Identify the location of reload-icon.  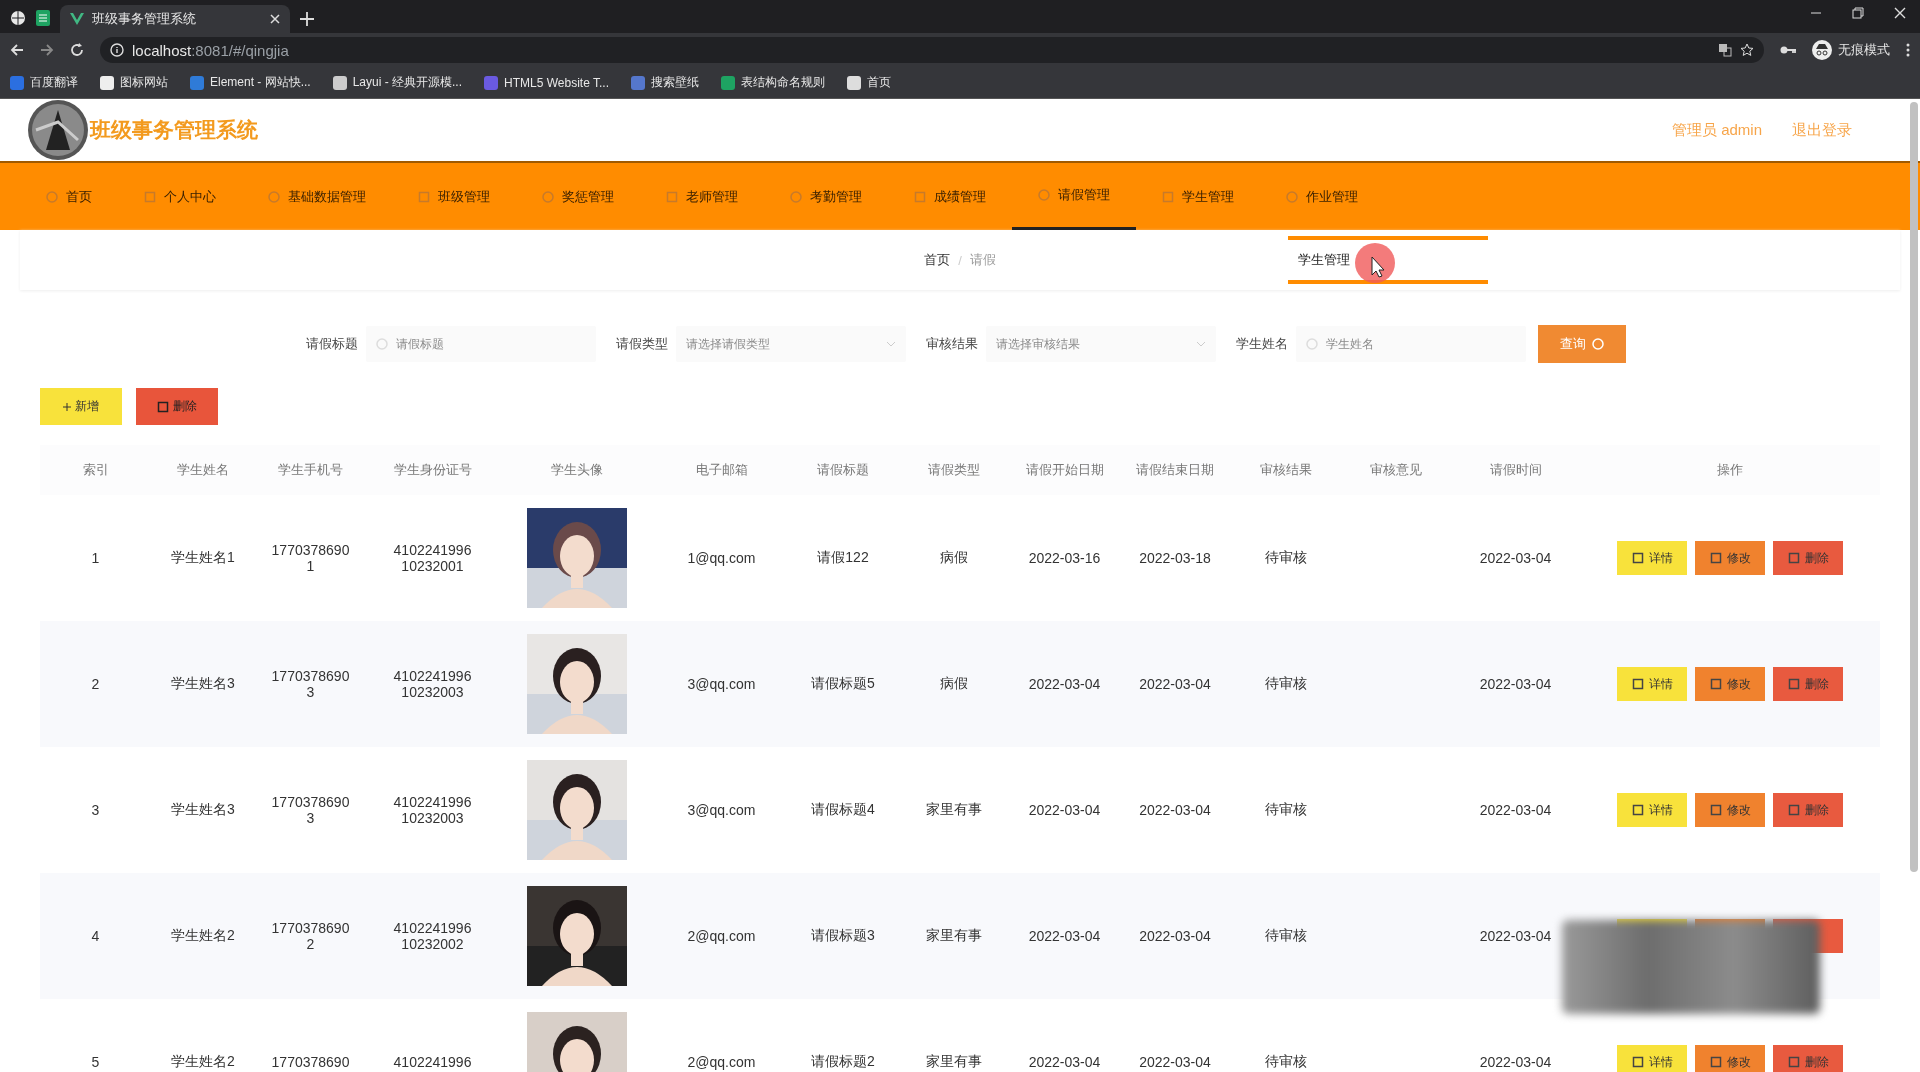
(77, 50).